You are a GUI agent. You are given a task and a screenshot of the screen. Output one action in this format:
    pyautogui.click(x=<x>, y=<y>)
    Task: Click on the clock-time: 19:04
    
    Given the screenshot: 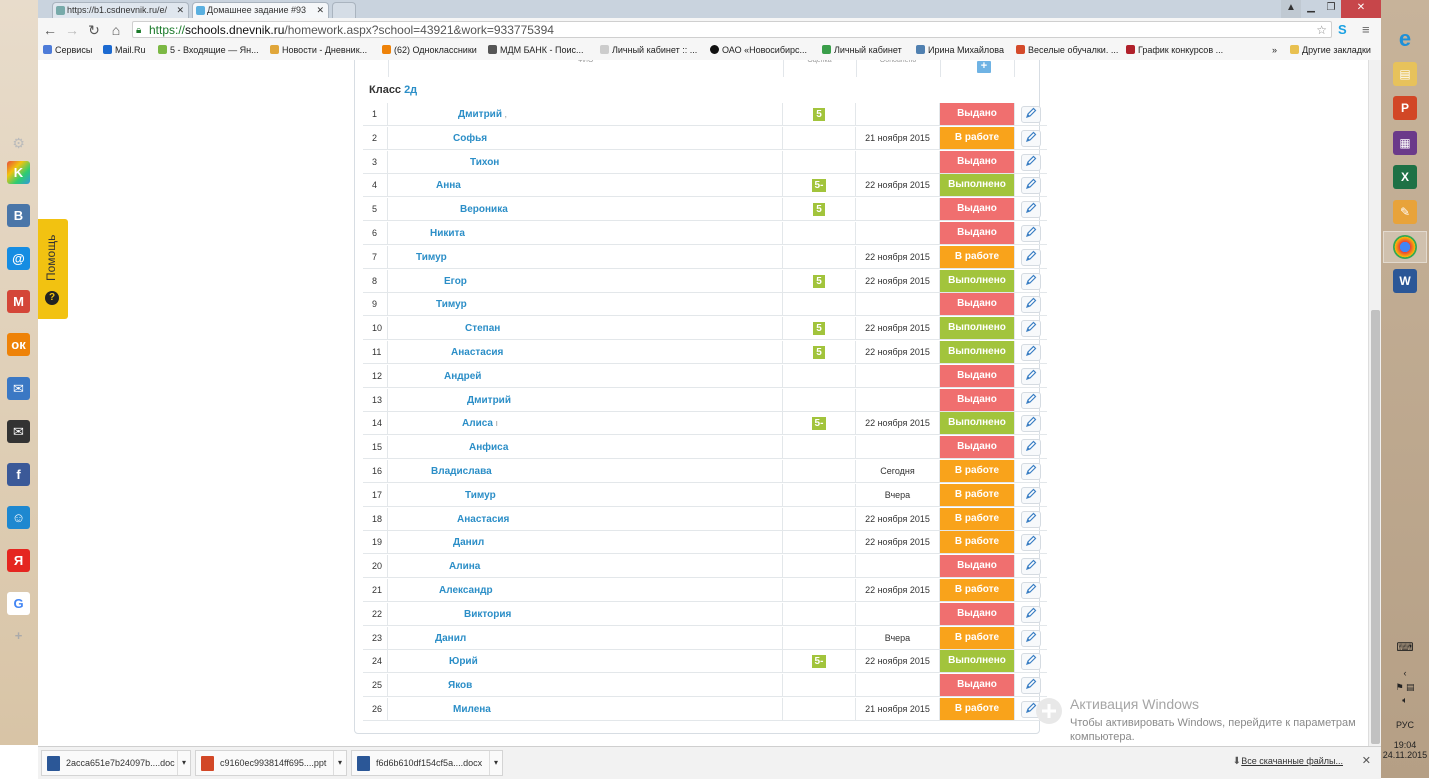 What is the action you would take?
    pyautogui.click(x=1405, y=745)
    